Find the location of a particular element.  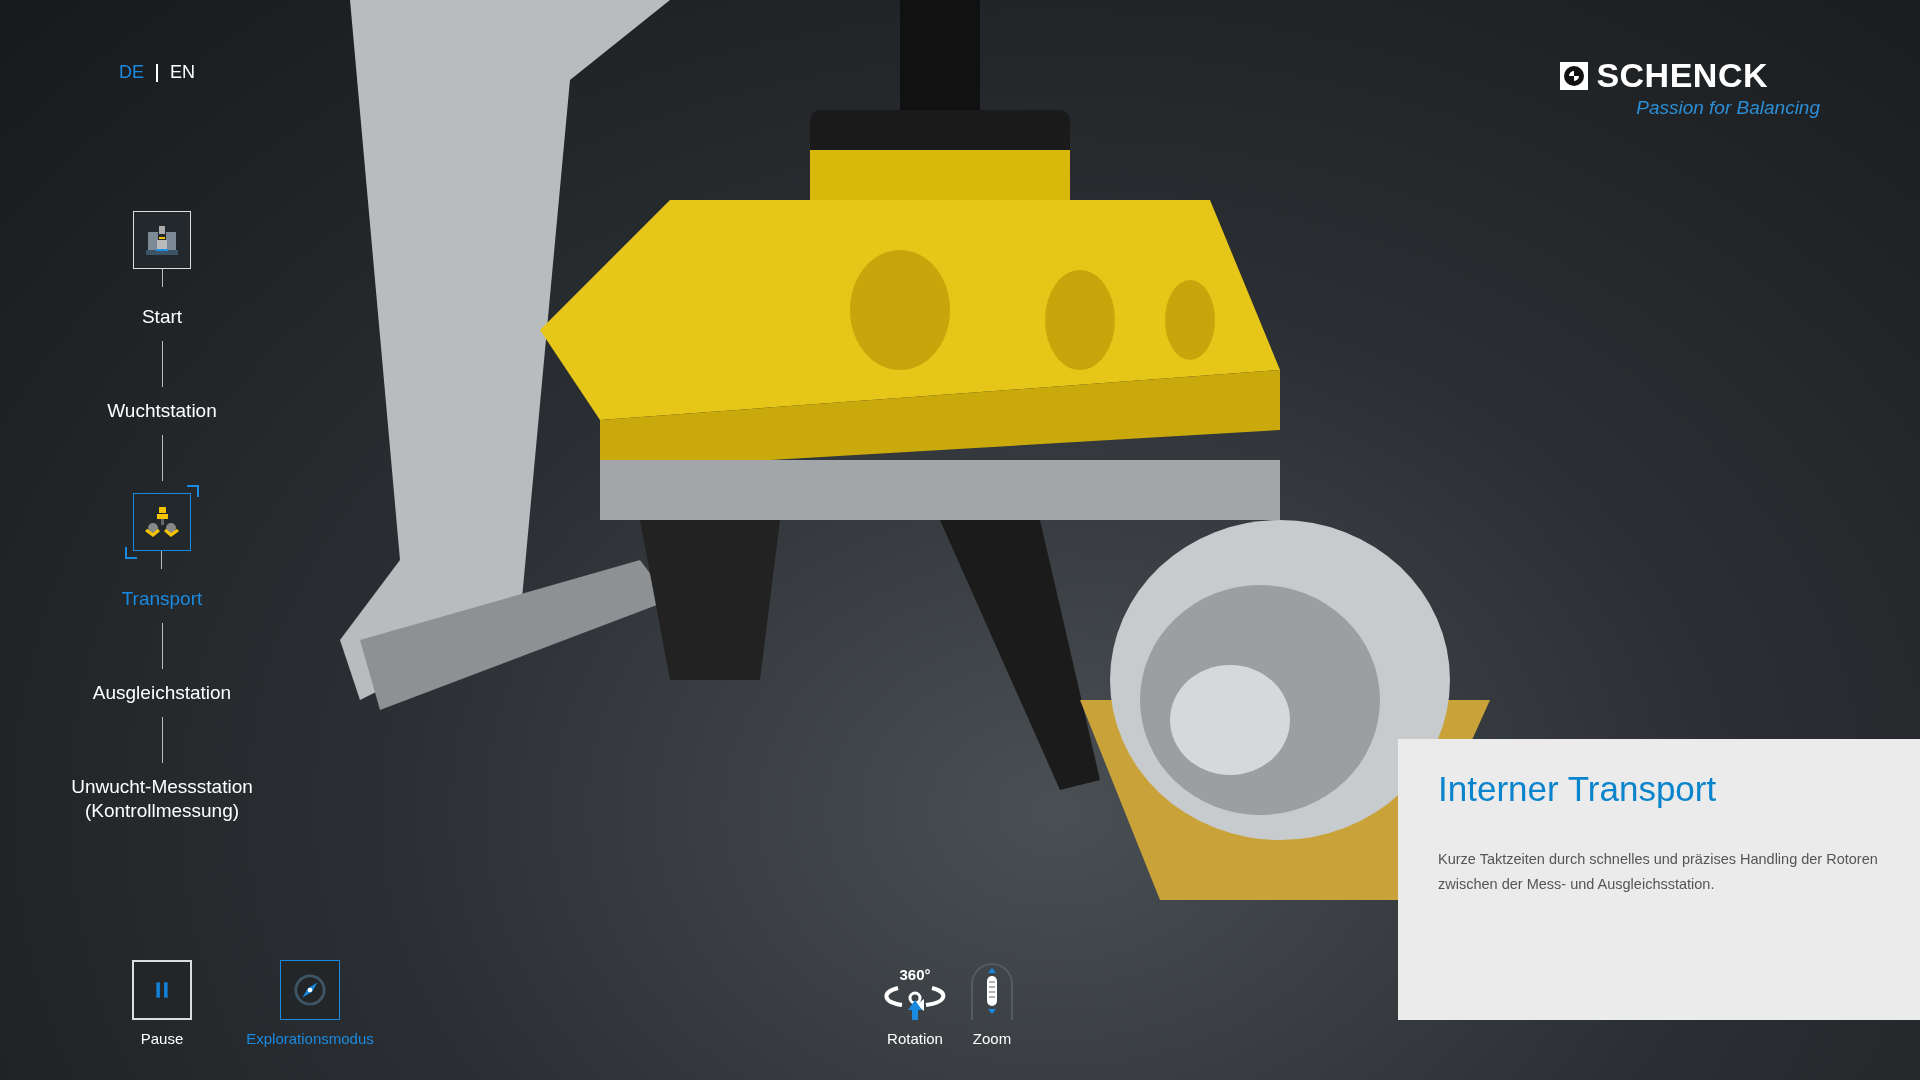

step-link: Start is located at coordinates (162, 317).